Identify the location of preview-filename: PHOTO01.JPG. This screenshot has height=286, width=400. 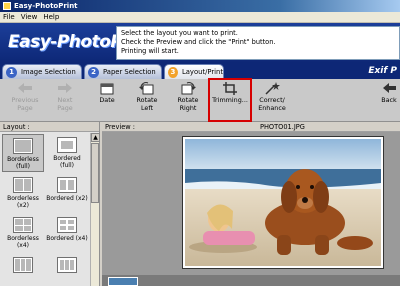
(282, 127).